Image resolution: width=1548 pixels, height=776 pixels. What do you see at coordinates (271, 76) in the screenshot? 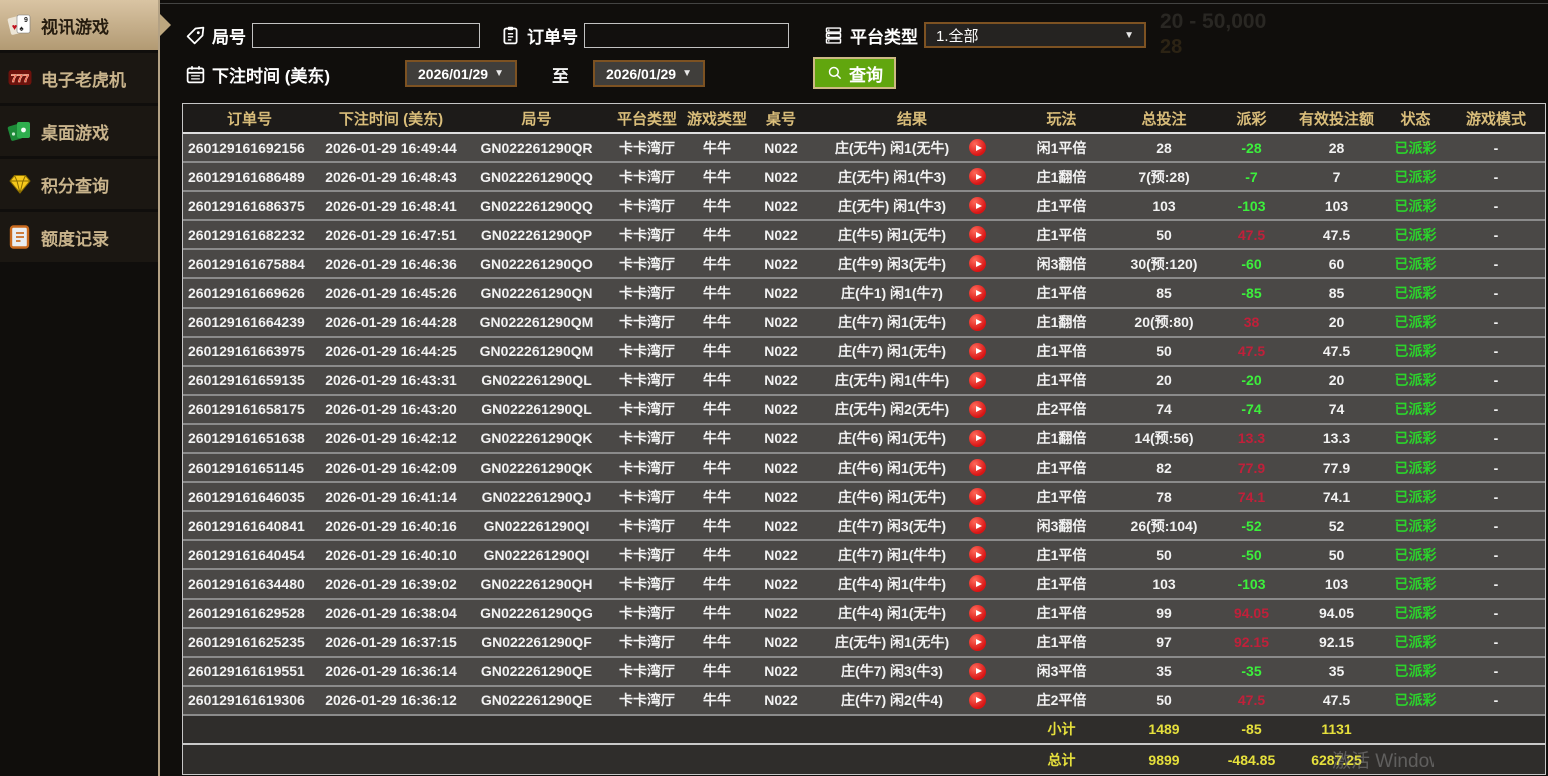
I see `bet-time-label: 下注时间 (美东)` at bounding box center [271, 76].